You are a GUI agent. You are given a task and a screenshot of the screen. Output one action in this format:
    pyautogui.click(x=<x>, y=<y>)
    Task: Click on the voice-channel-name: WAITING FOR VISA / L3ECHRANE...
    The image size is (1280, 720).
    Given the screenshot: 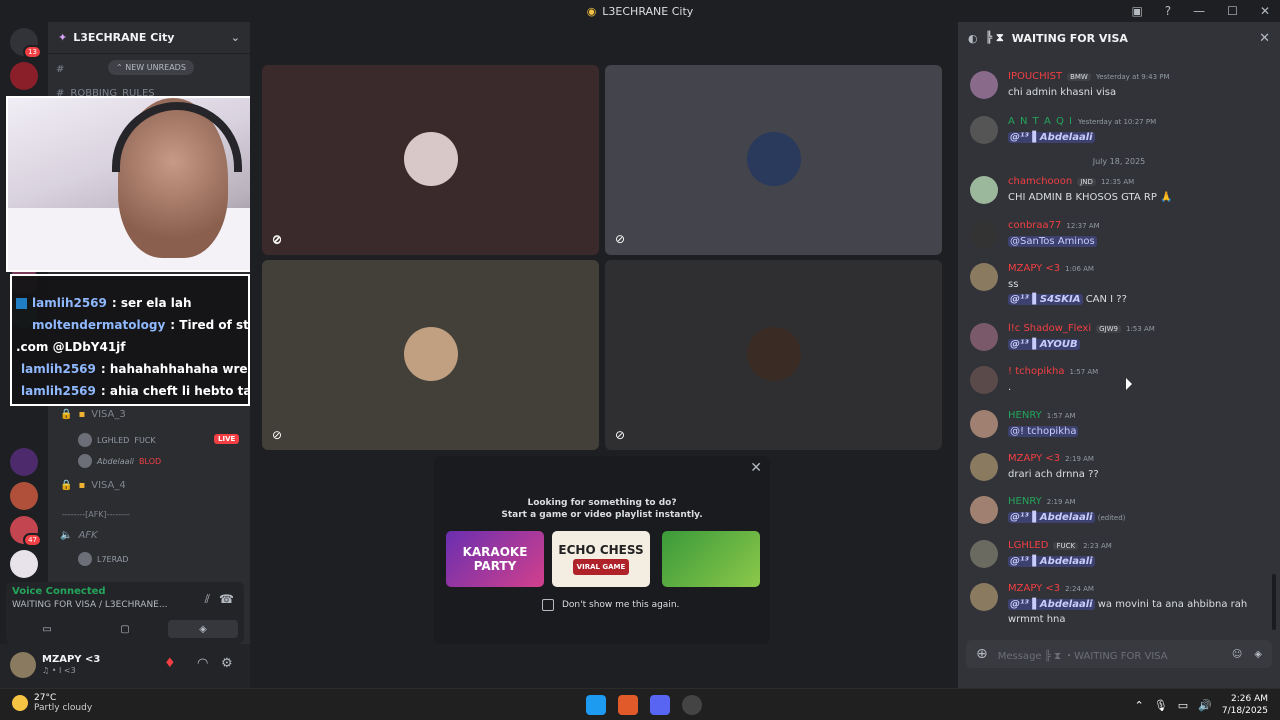 What is the action you would take?
    pyautogui.click(x=89, y=605)
    